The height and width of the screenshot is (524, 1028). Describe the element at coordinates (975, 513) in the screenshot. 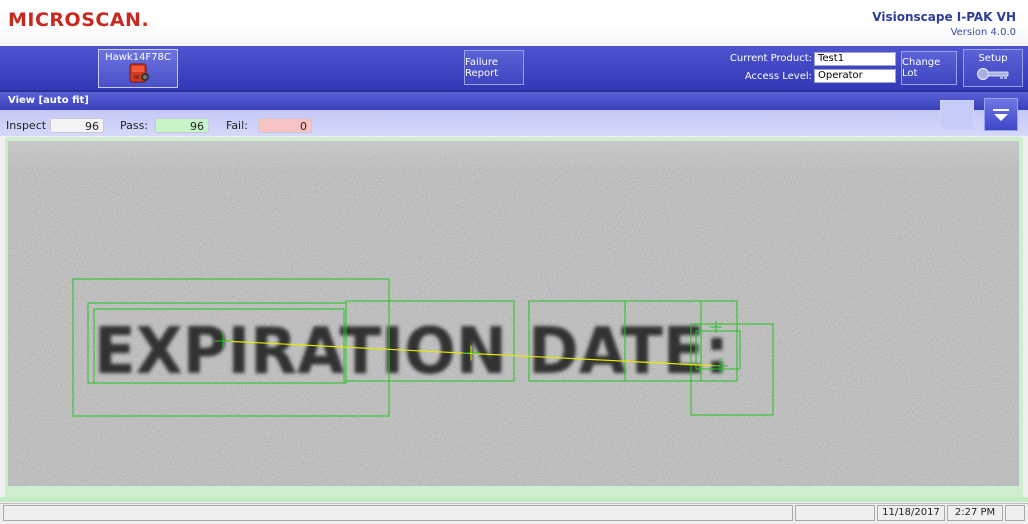

I see `status-time: 2:27 PM` at that location.